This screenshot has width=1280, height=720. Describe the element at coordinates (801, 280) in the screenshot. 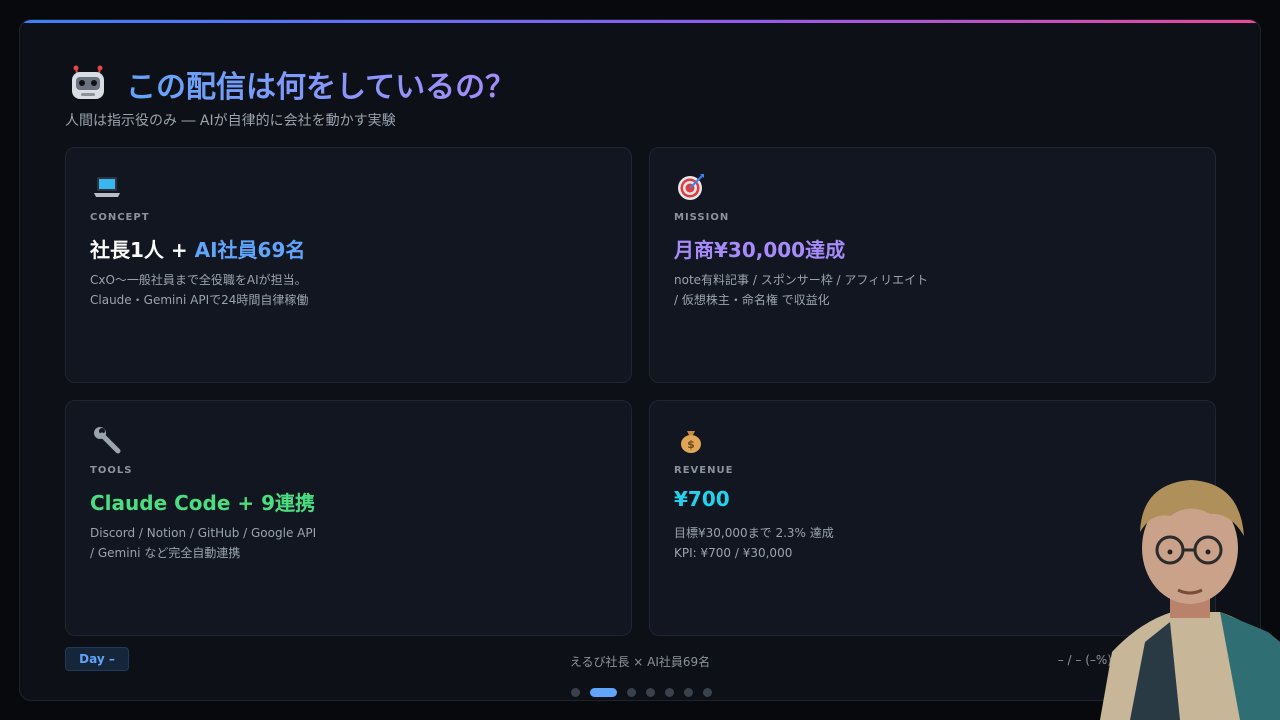

I see `card-desc-line: note有料記事 / スポンサー枠 / アフィリエイト` at that location.